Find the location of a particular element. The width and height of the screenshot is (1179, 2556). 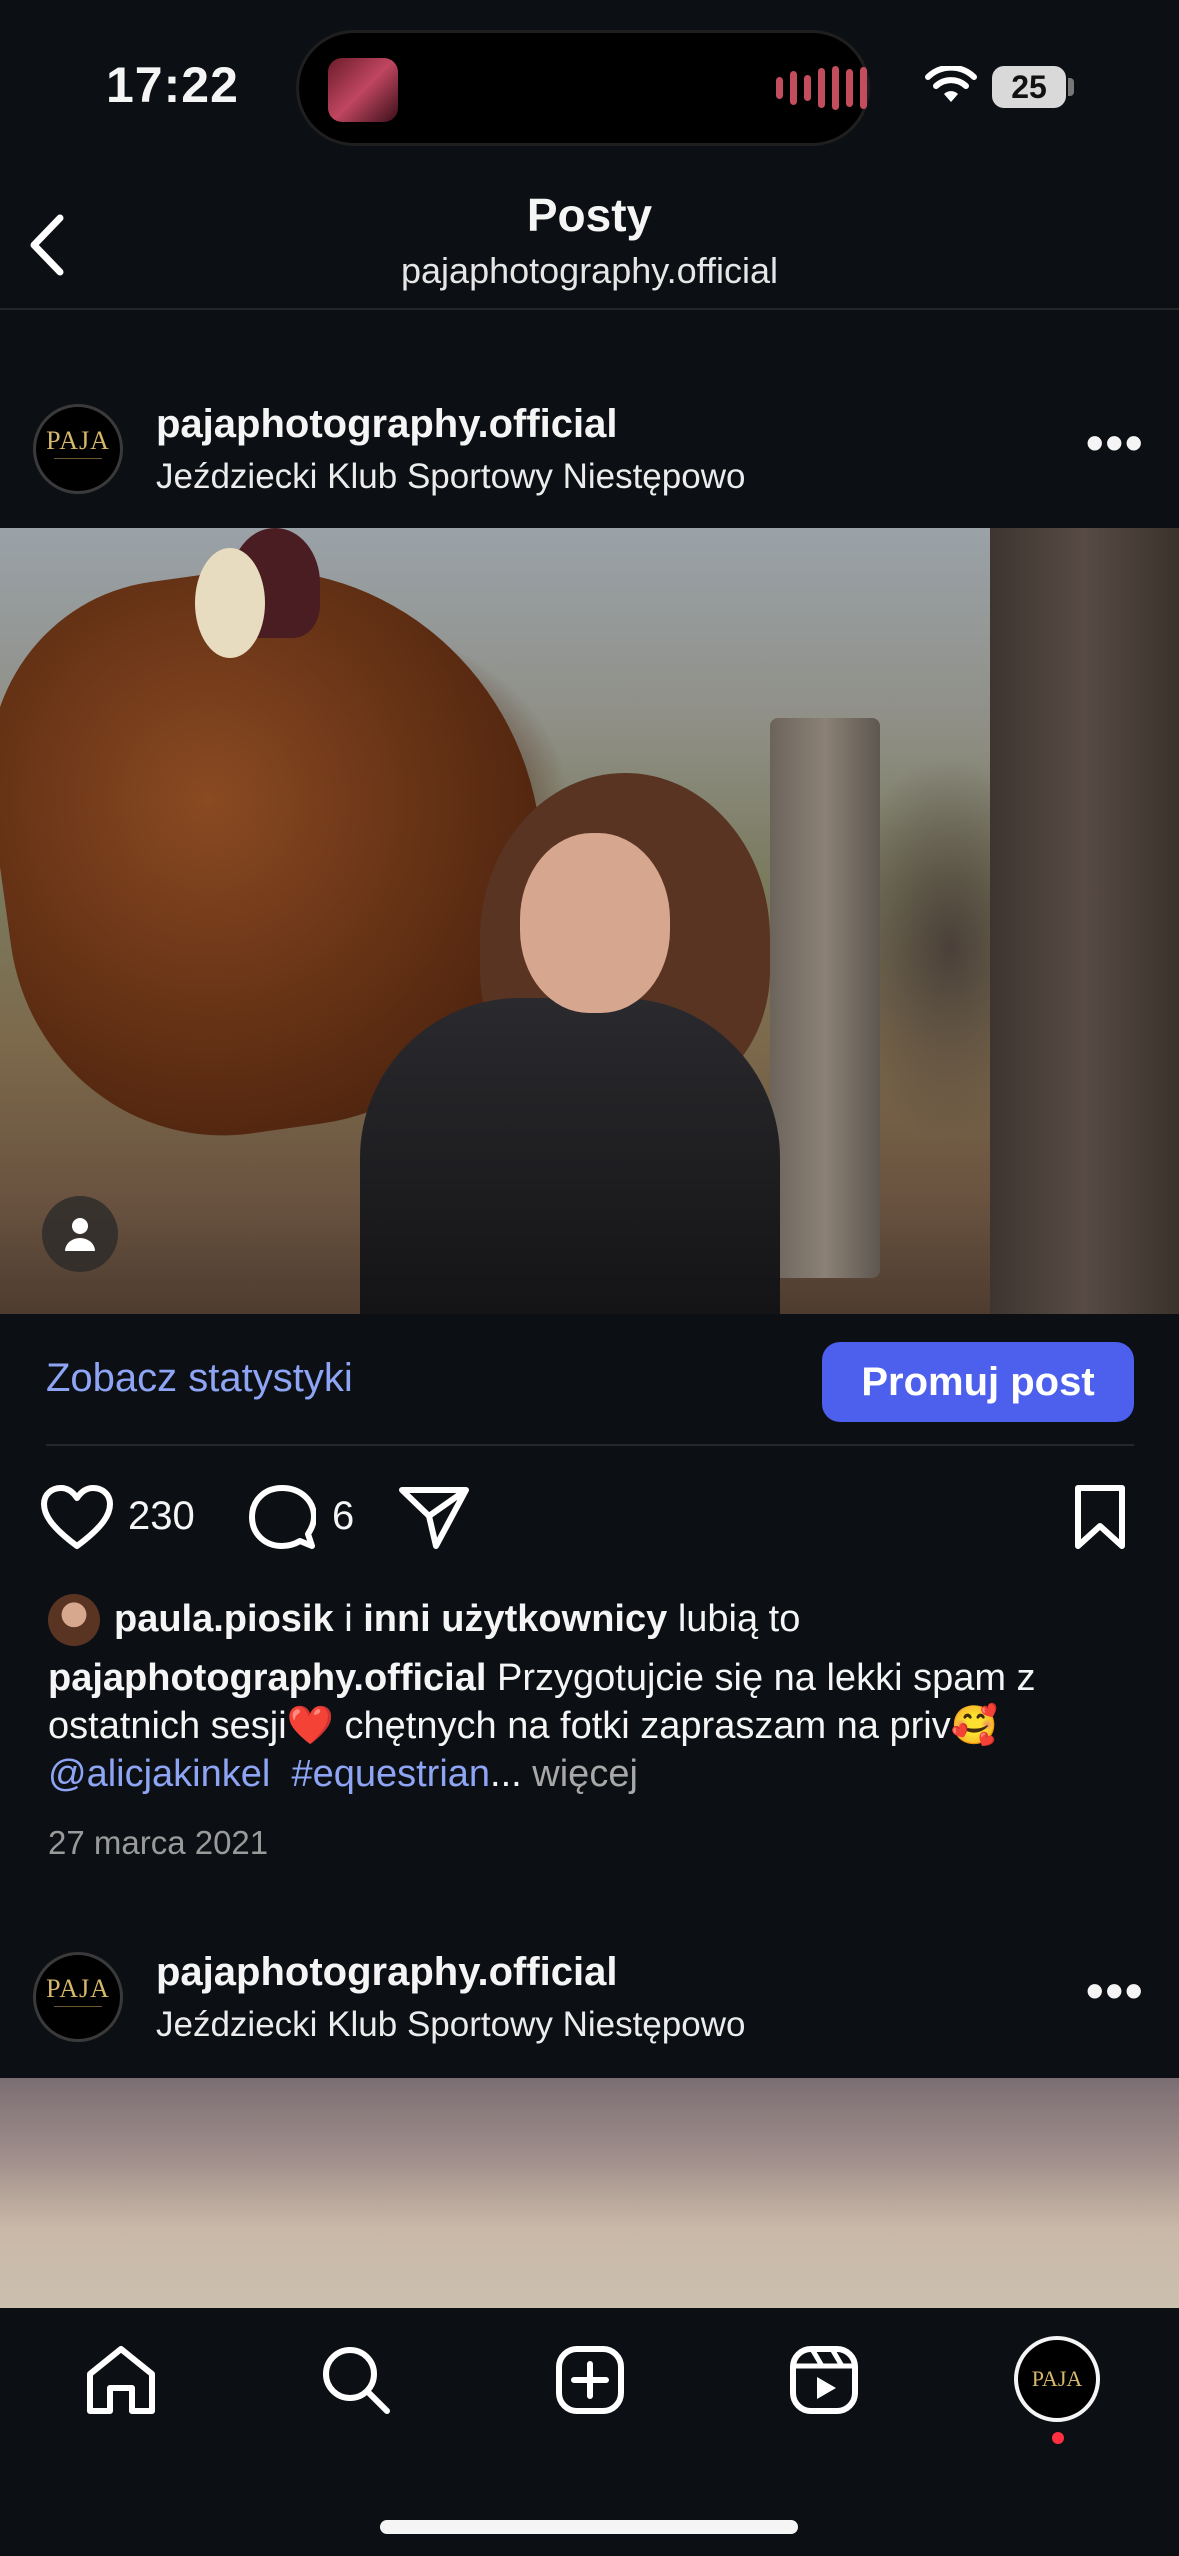

profile-tab-avatar: PAJA is located at coordinates (1057, 2379).